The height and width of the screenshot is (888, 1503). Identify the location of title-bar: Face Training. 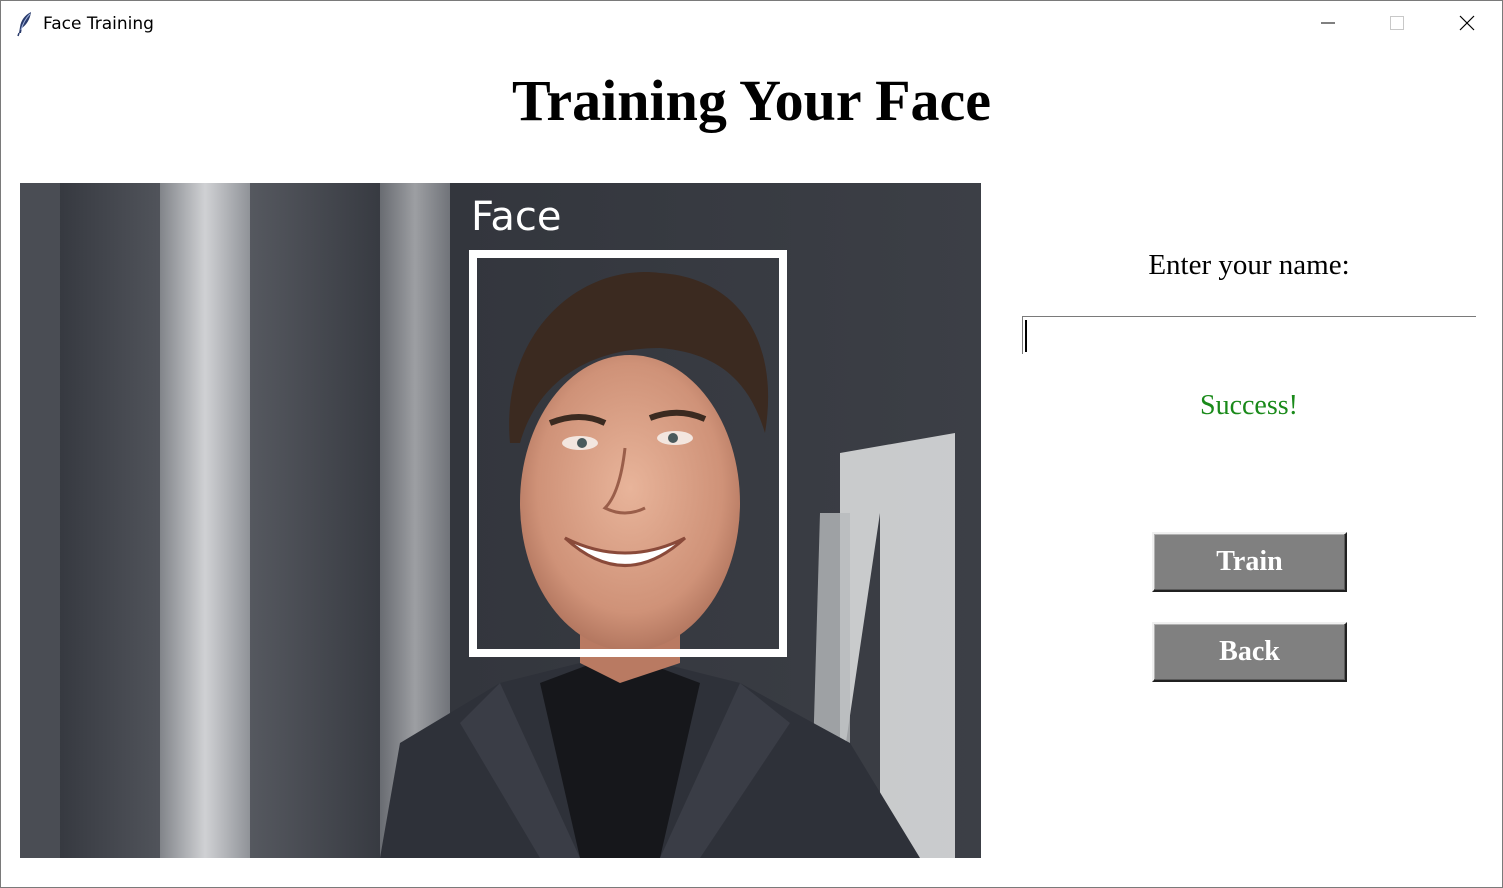
(751, 25).